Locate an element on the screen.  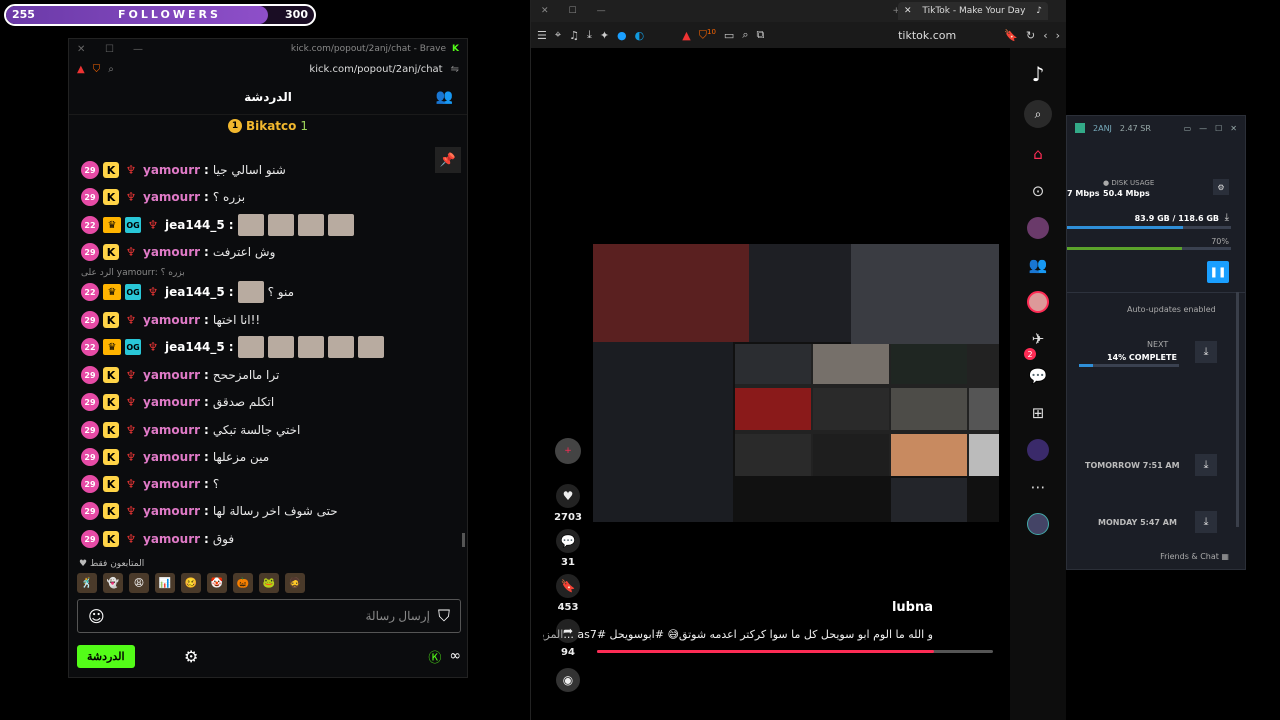
chat-message: 29 K ♆ yamourr: مين مزعلها is located at coordinates (175, 457).